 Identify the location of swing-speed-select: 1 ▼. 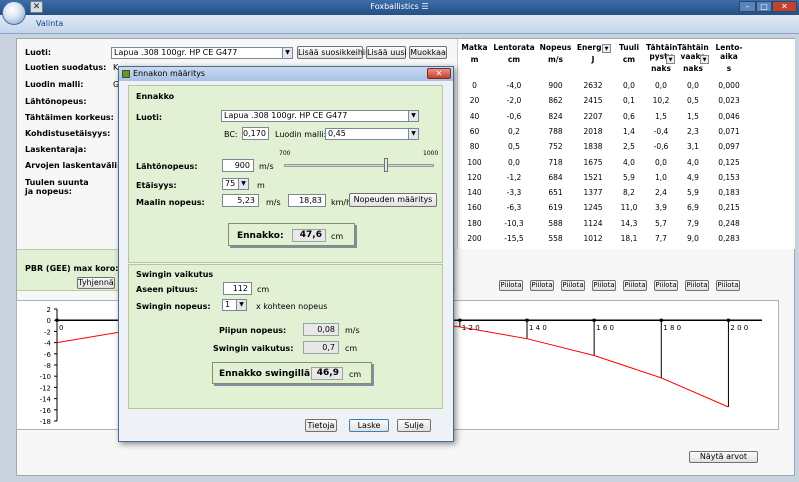
(234, 305).